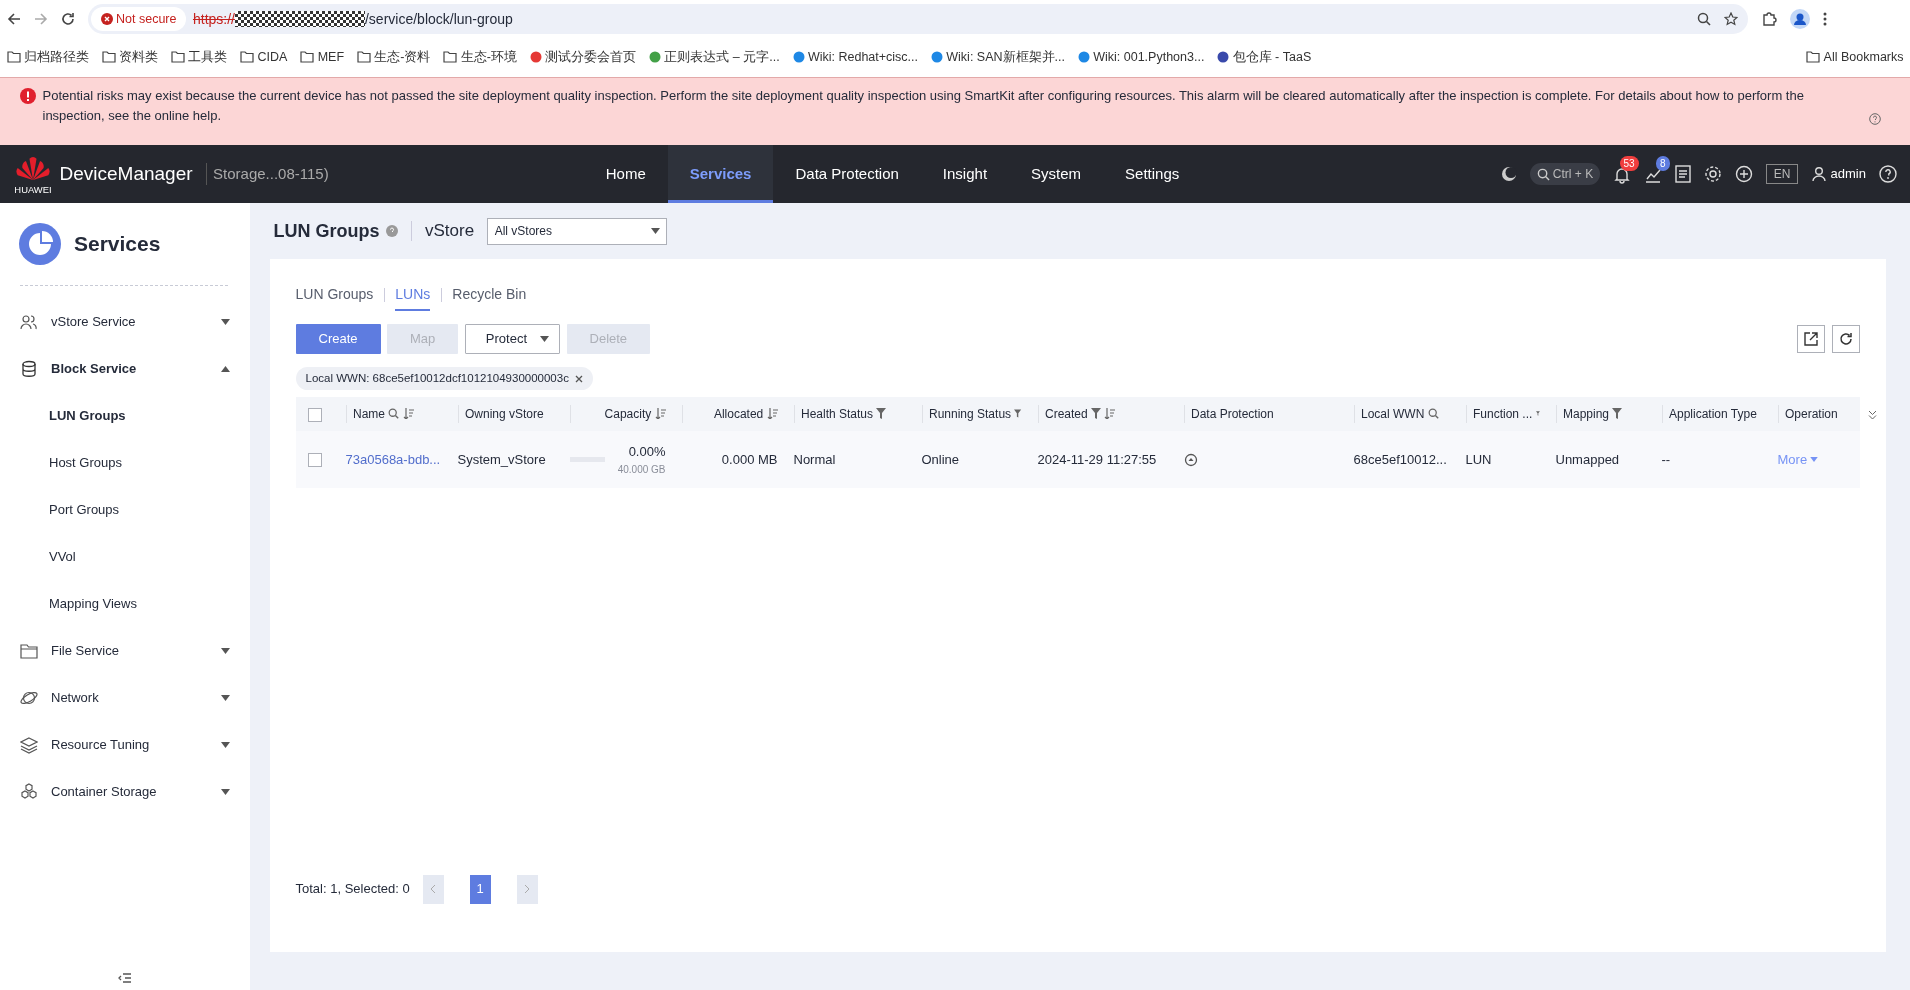  I want to click on refresh-icon, so click(1845, 339).